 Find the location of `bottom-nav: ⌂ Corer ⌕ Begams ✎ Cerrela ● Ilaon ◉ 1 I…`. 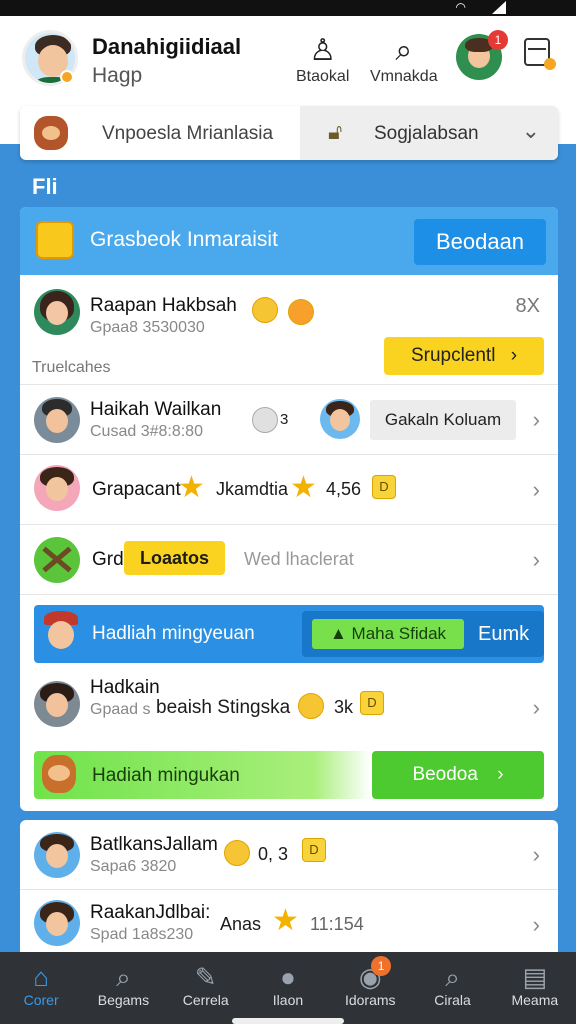

bottom-nav: ⌂ Corer ⌕ Begams ✎ Cerrela ● Ilaon ◉ 1 I… is located at coordinates (288, 988).